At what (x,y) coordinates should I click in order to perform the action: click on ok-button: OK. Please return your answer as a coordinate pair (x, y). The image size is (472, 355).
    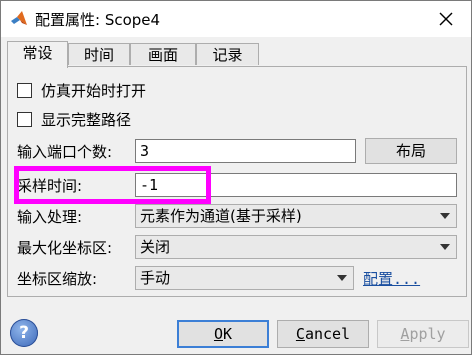
    Looking at the image, I should click on (223, 334).